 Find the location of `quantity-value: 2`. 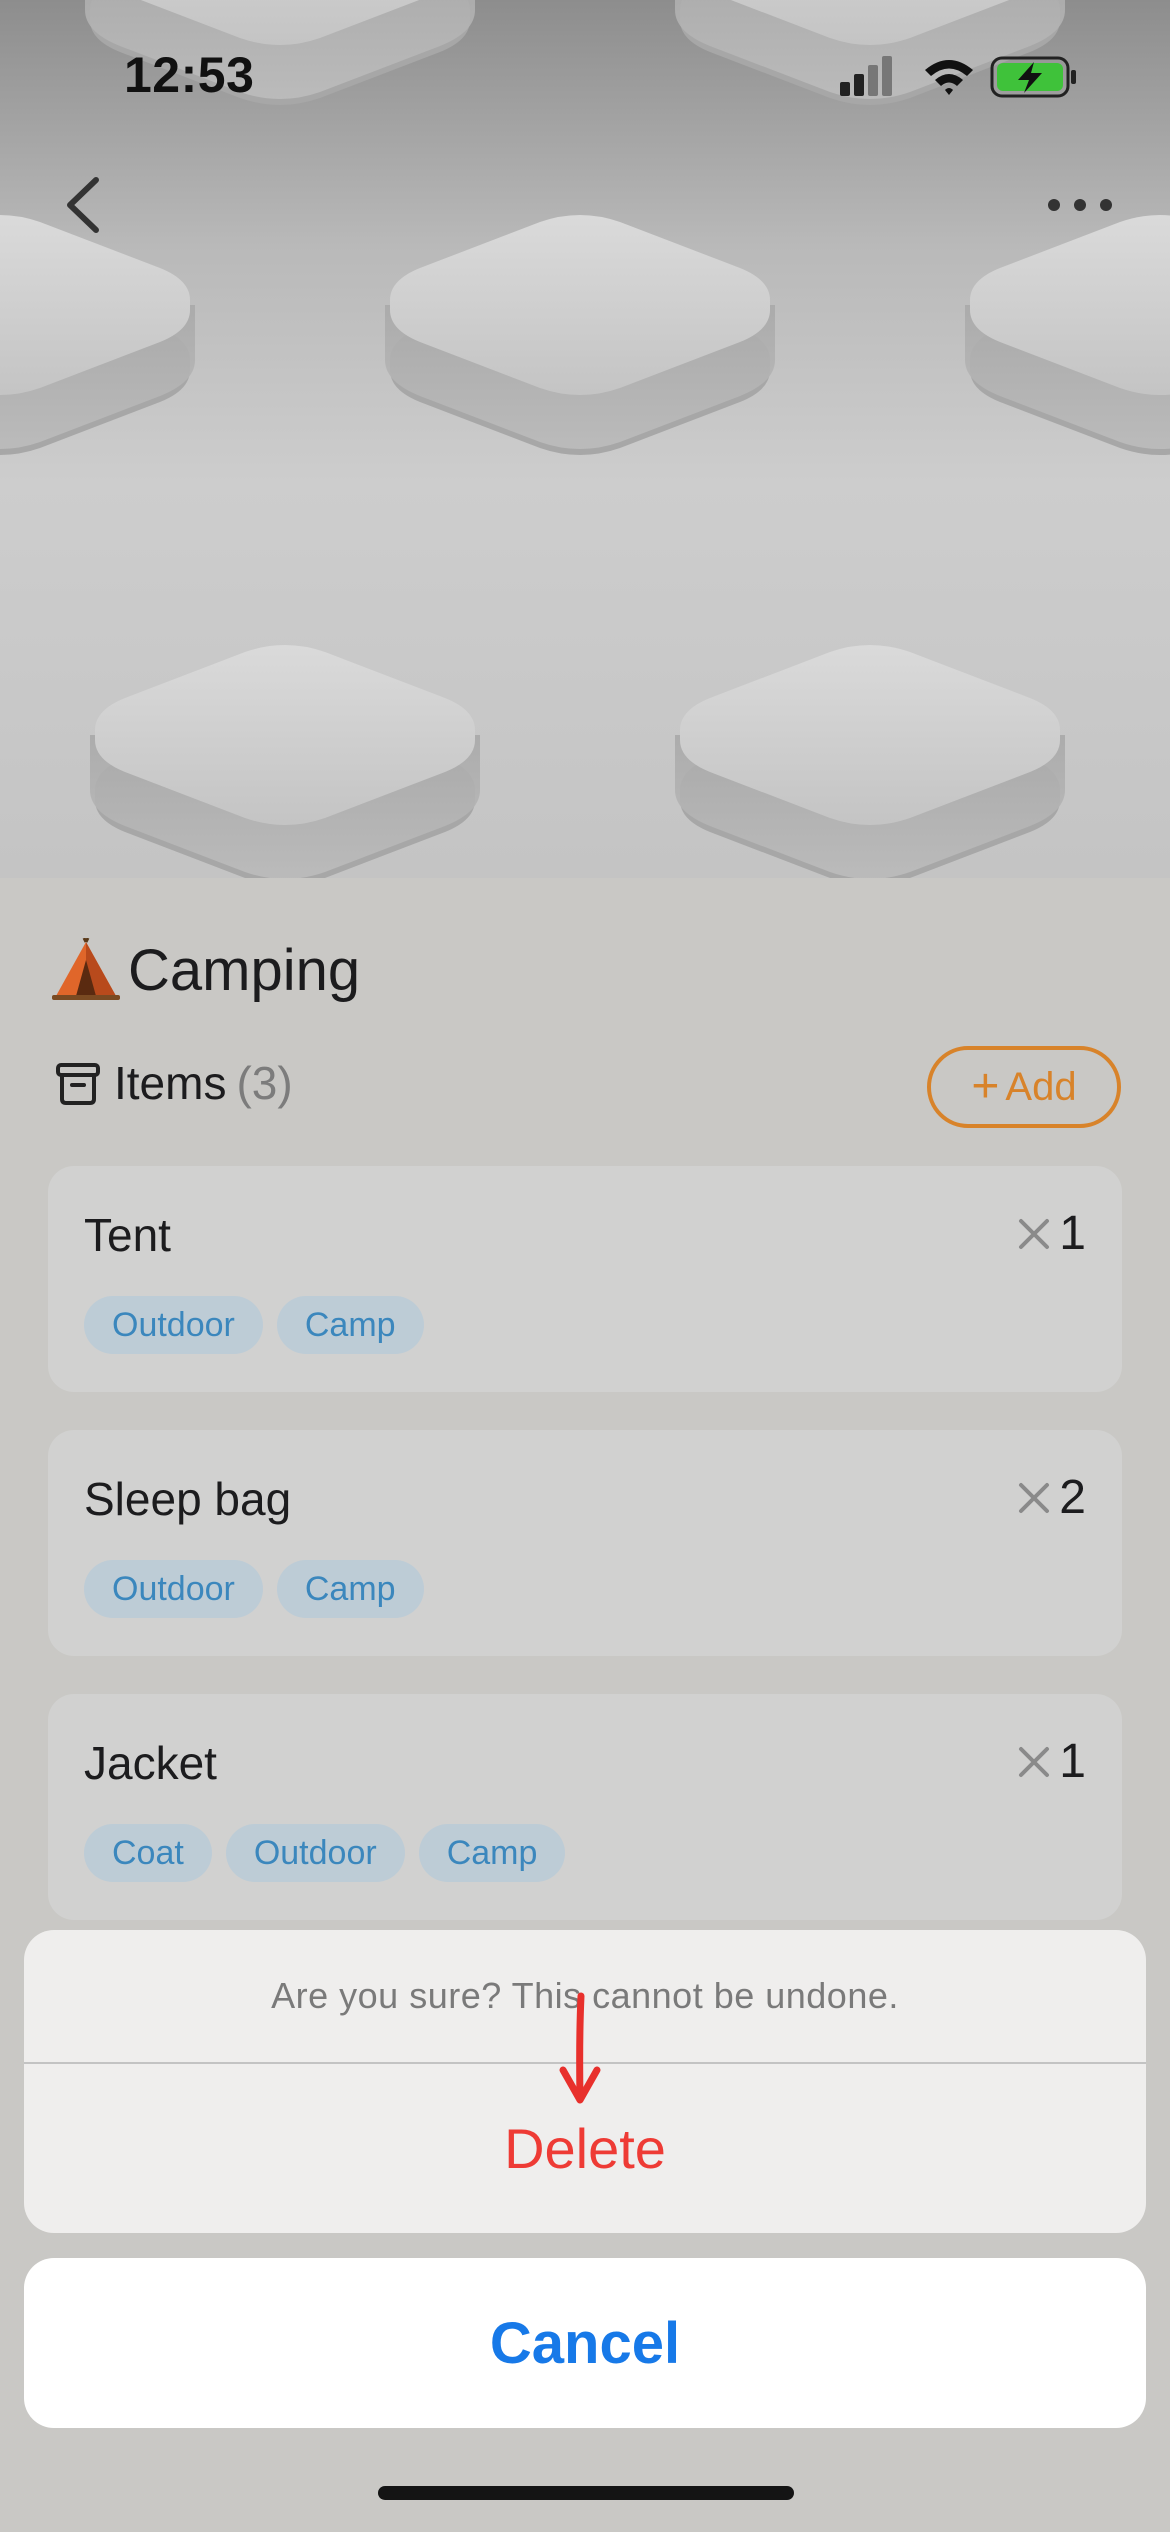

quantity-value: 2 is located at coordinates (1072, 1497).